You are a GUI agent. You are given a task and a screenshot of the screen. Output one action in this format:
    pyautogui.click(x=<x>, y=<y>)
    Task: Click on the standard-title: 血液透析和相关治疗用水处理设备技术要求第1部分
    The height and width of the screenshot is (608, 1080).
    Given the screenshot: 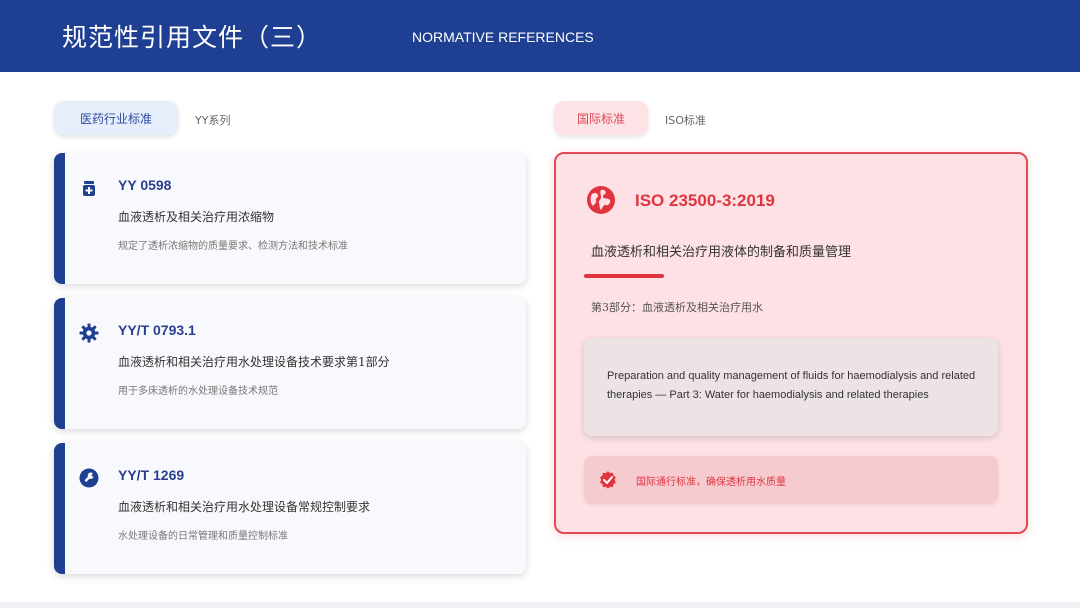 What is the action you would take?
    pyautogui.click(x=254, y=362)
    